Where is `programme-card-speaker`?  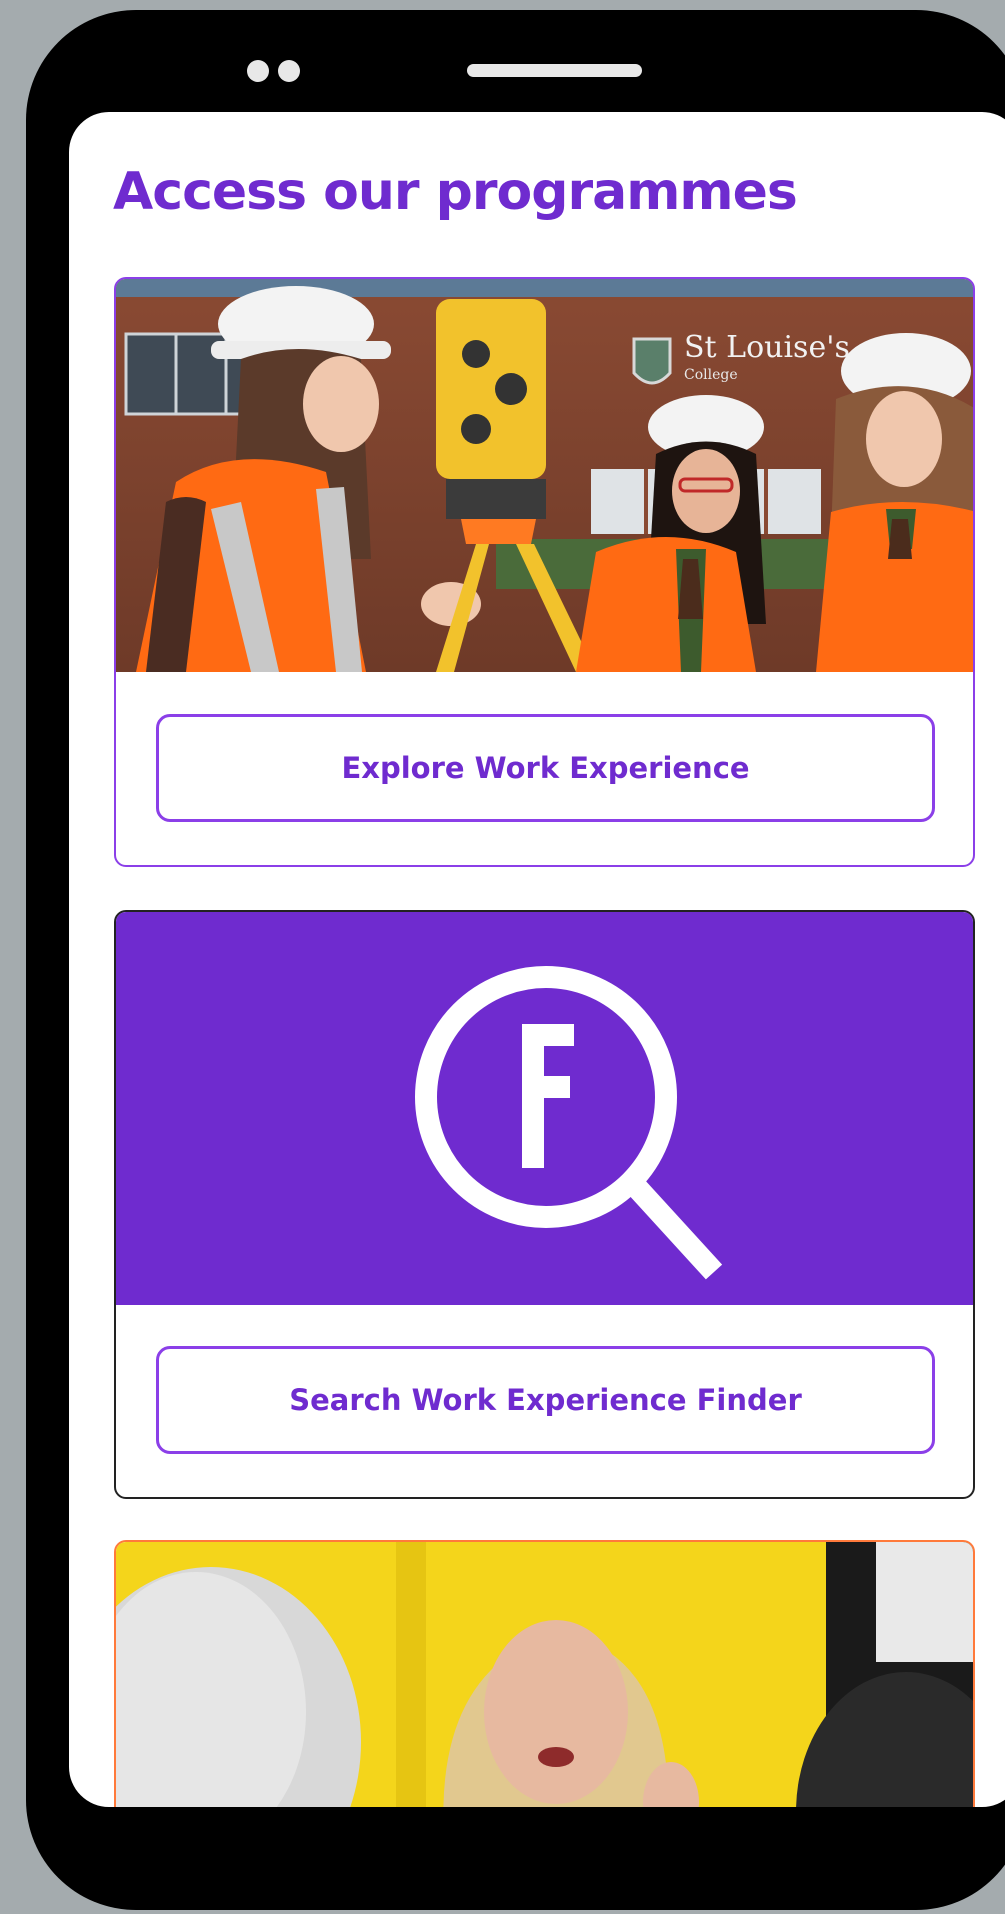
programme-card-speaker is located at coordinates (544, 1673).